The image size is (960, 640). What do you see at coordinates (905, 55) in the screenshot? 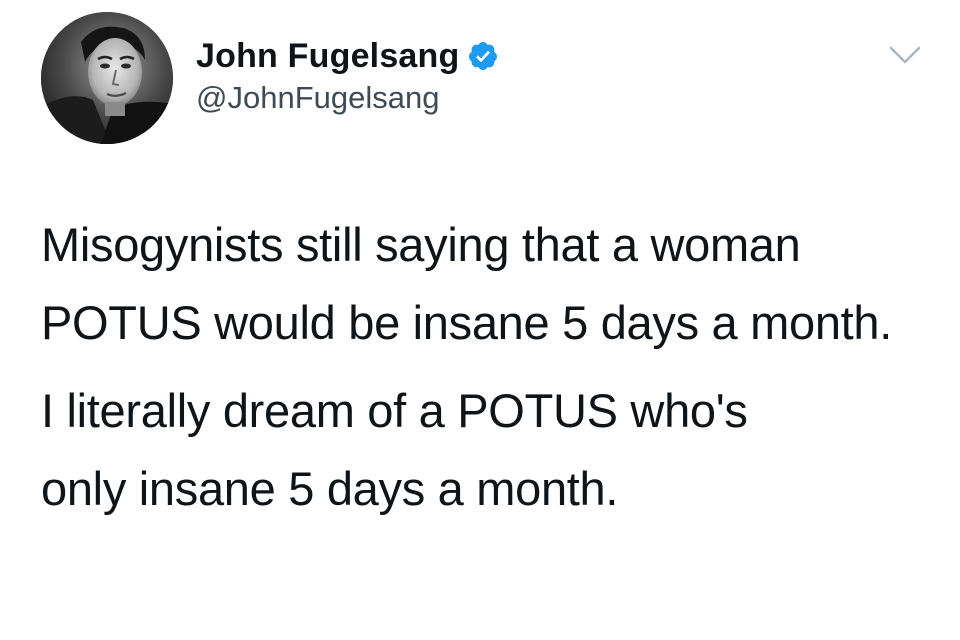
I see `chevron-down-icon` at bounding box center [905, 55].